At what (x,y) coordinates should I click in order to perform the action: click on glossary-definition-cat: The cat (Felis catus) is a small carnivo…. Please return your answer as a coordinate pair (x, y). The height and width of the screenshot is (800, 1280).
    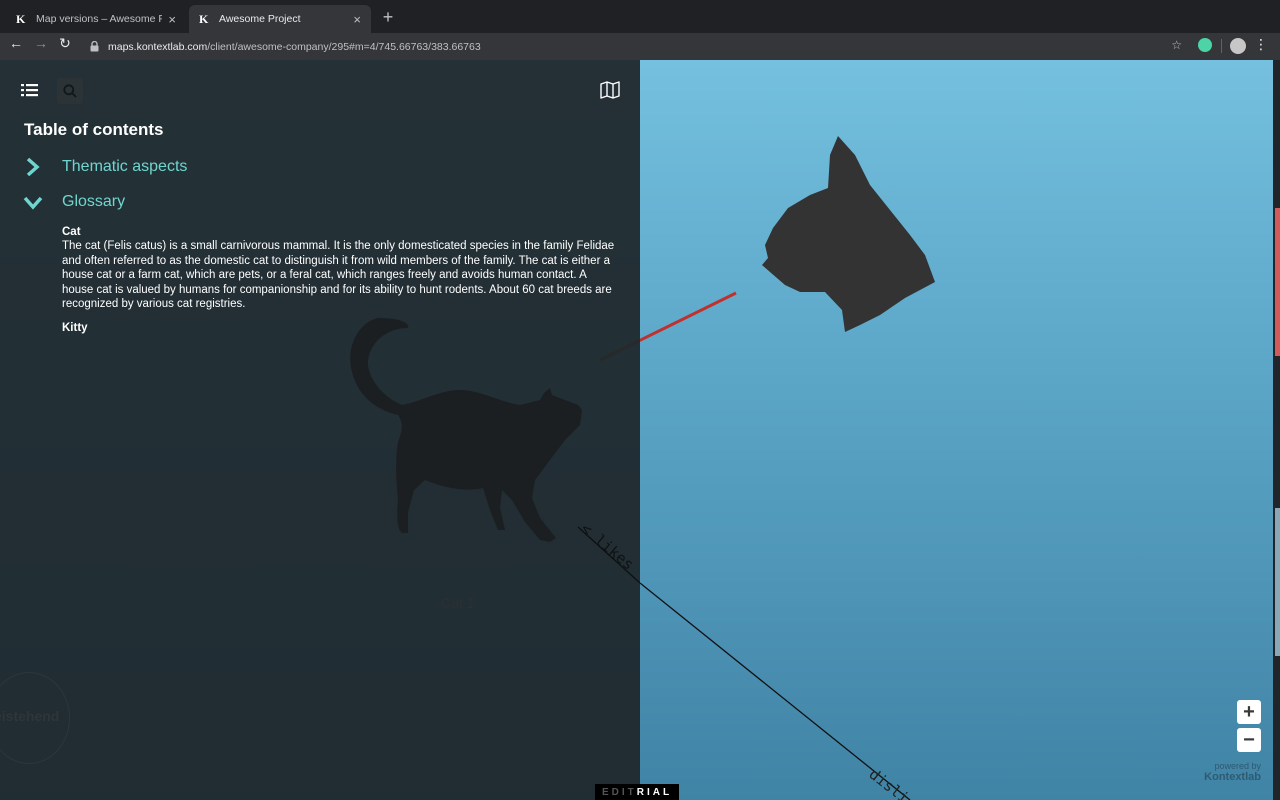
    Looking at the image, I should click on (338, 275).